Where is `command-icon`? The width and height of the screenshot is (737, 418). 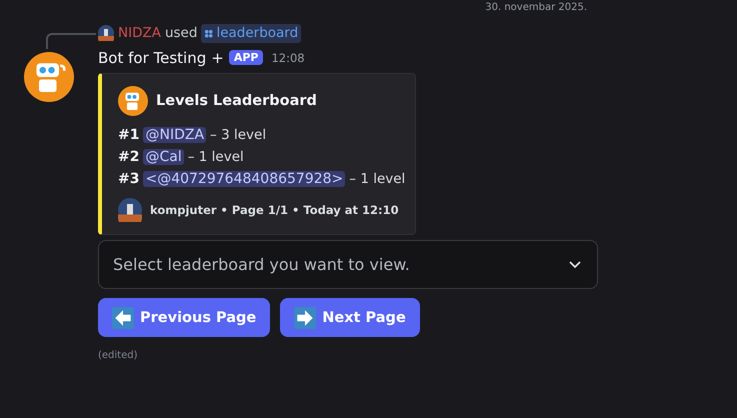
command-icon is located at coordinates (209, 33).